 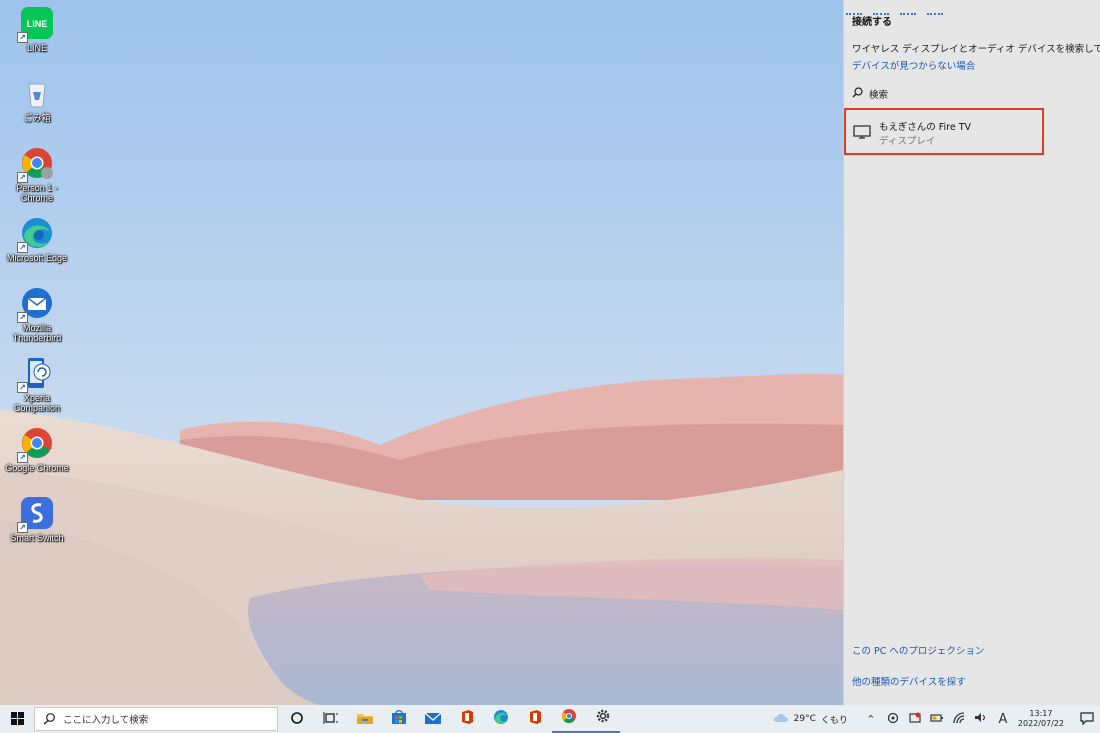 I want to click on desktop-icon-line: LINE ↗ LINE, so click(x=37, y=29).